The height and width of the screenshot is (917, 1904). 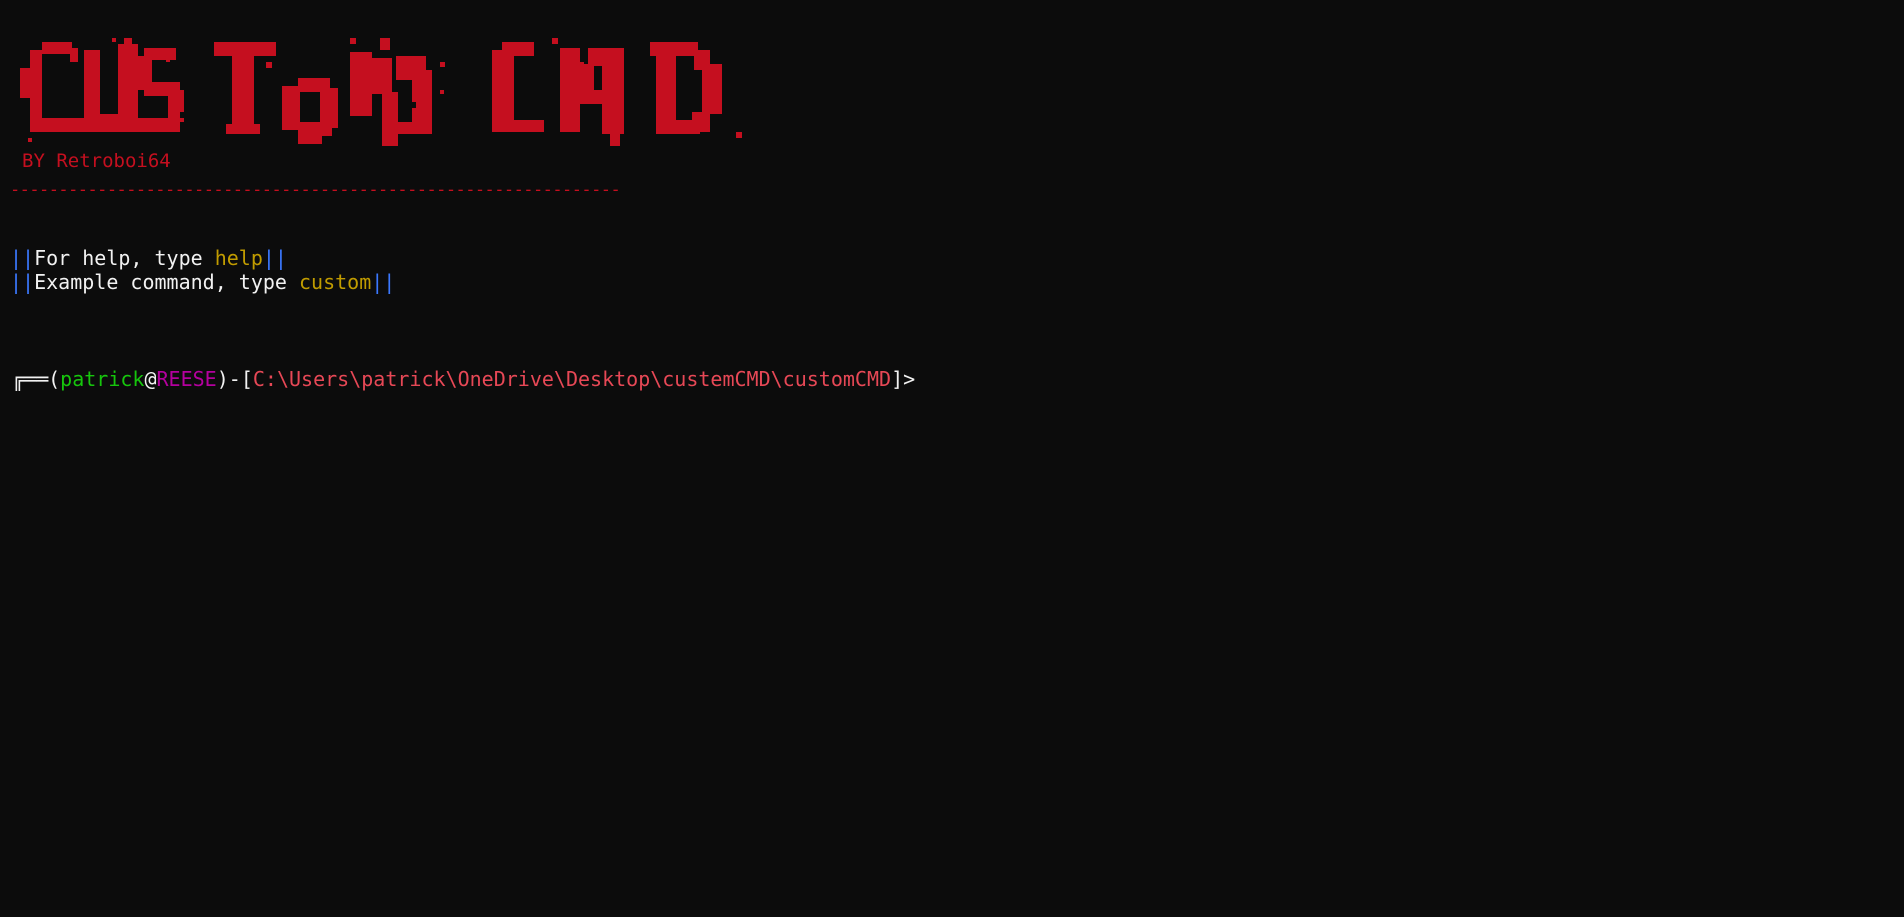 What do you see at coordinates (30, 379) in the screenshot?
I see `prompt-corner-glyph: ╔══` at bounding box center [30, 379].